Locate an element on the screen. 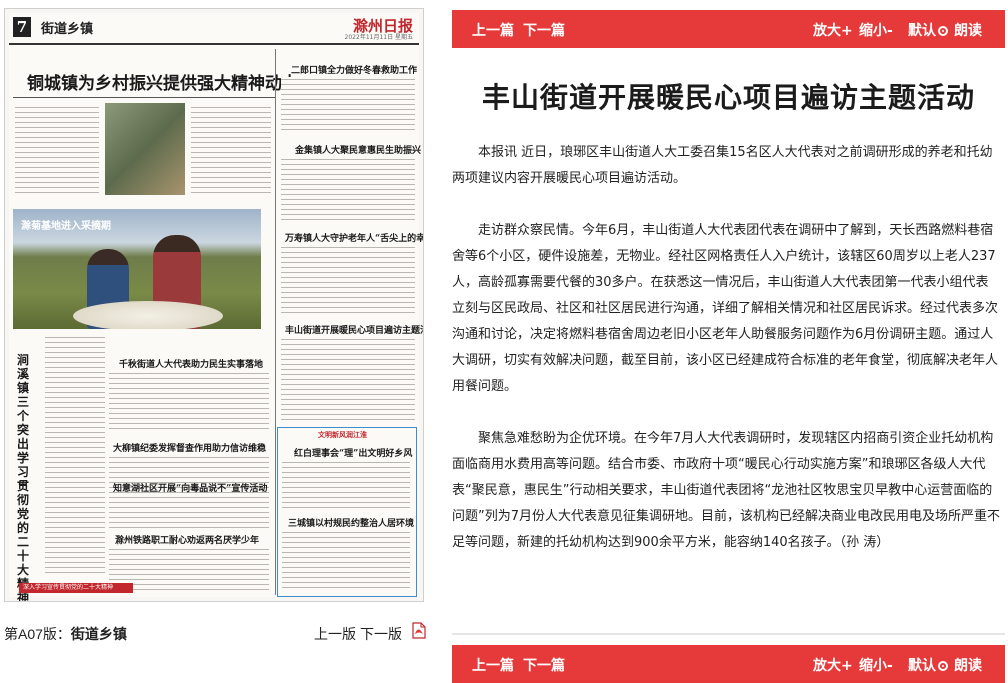 This screenshot has height=683, width=1008. article-title: 丰山街道开展暖民心项目遍访主题活动 is located at coordinates (728, 97).